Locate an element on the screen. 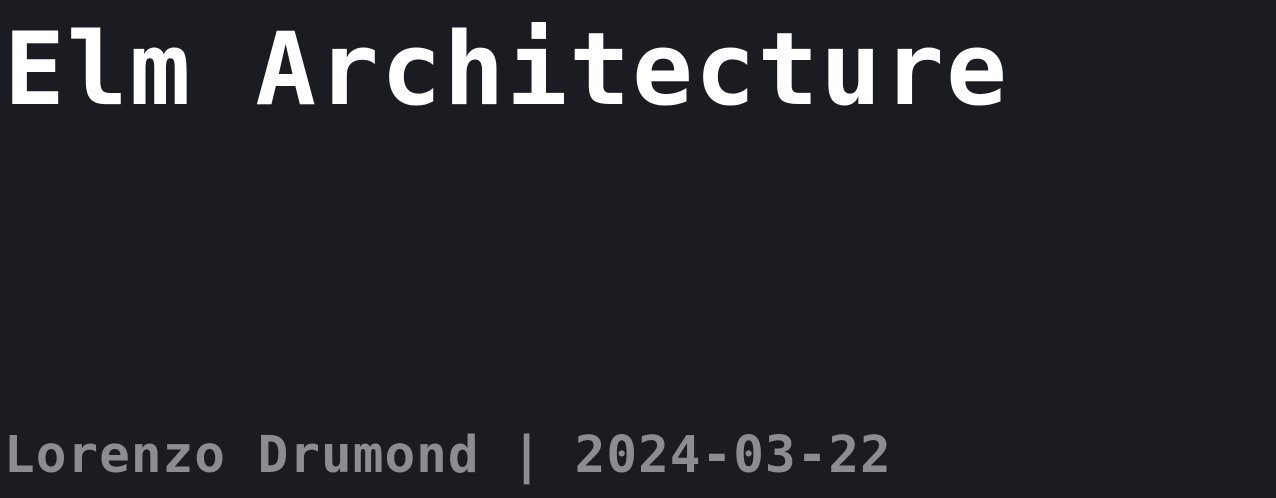 The height and width of the screenshot is (498, 1276). author-date-line: Lorenzo Drumond | 2024-03-22 is located at coordinates (448, 455).